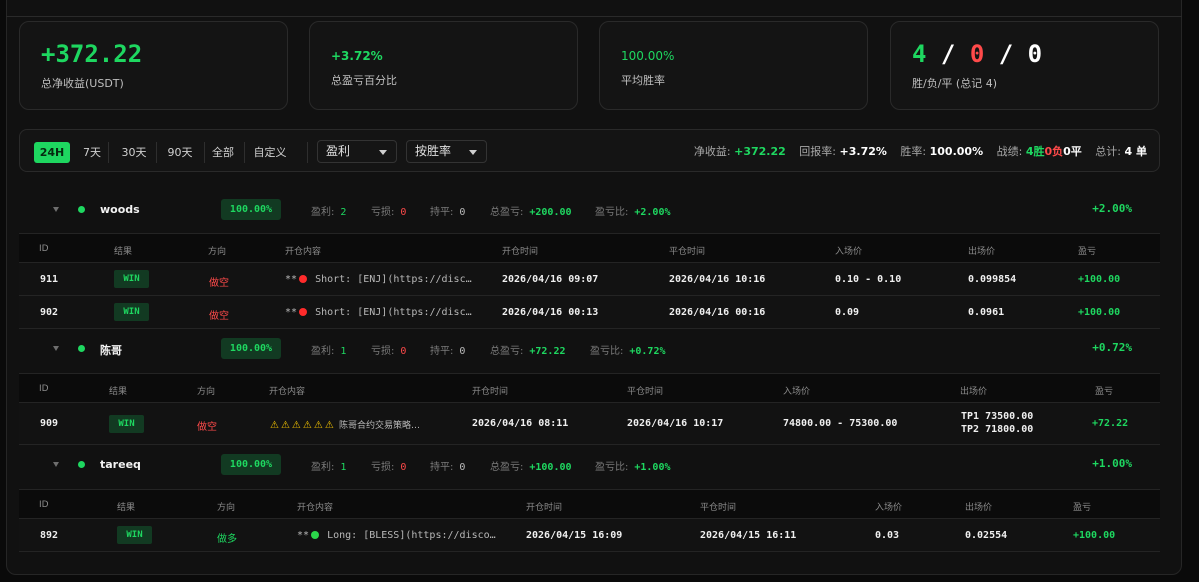 The width and height of the screenshot is (1199, 582). I want to click on pnl-percent-label: 总盈亏百分比, so click(364, 80).